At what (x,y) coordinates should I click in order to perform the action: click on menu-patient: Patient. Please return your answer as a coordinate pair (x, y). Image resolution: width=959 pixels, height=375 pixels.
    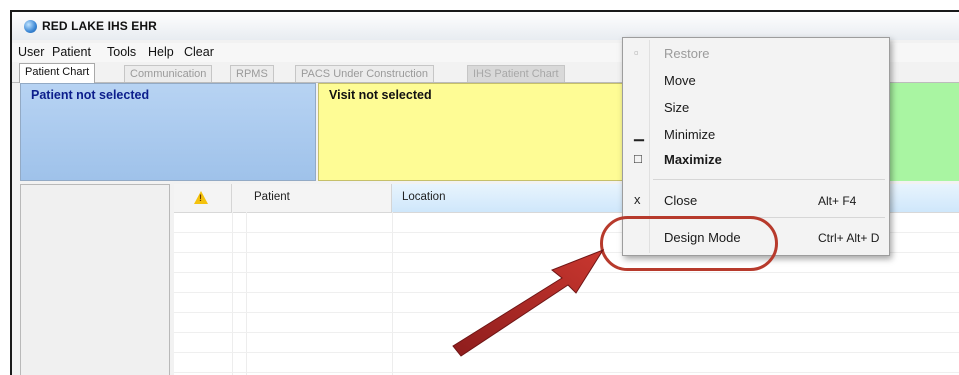
    Looking at the image, I should click on (71, 52).